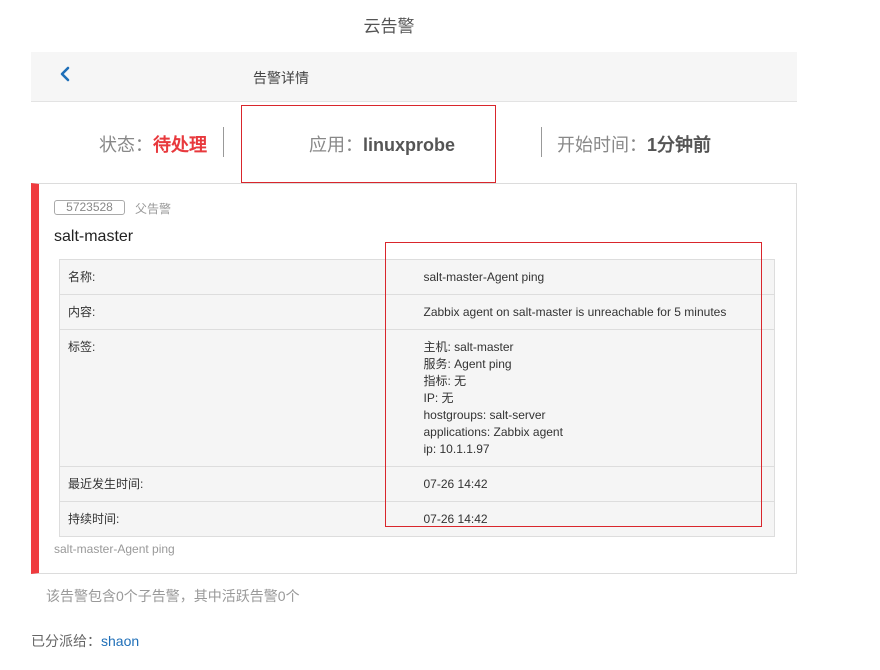  I want to click on application-value: linuxprobe, so click(409, 145).